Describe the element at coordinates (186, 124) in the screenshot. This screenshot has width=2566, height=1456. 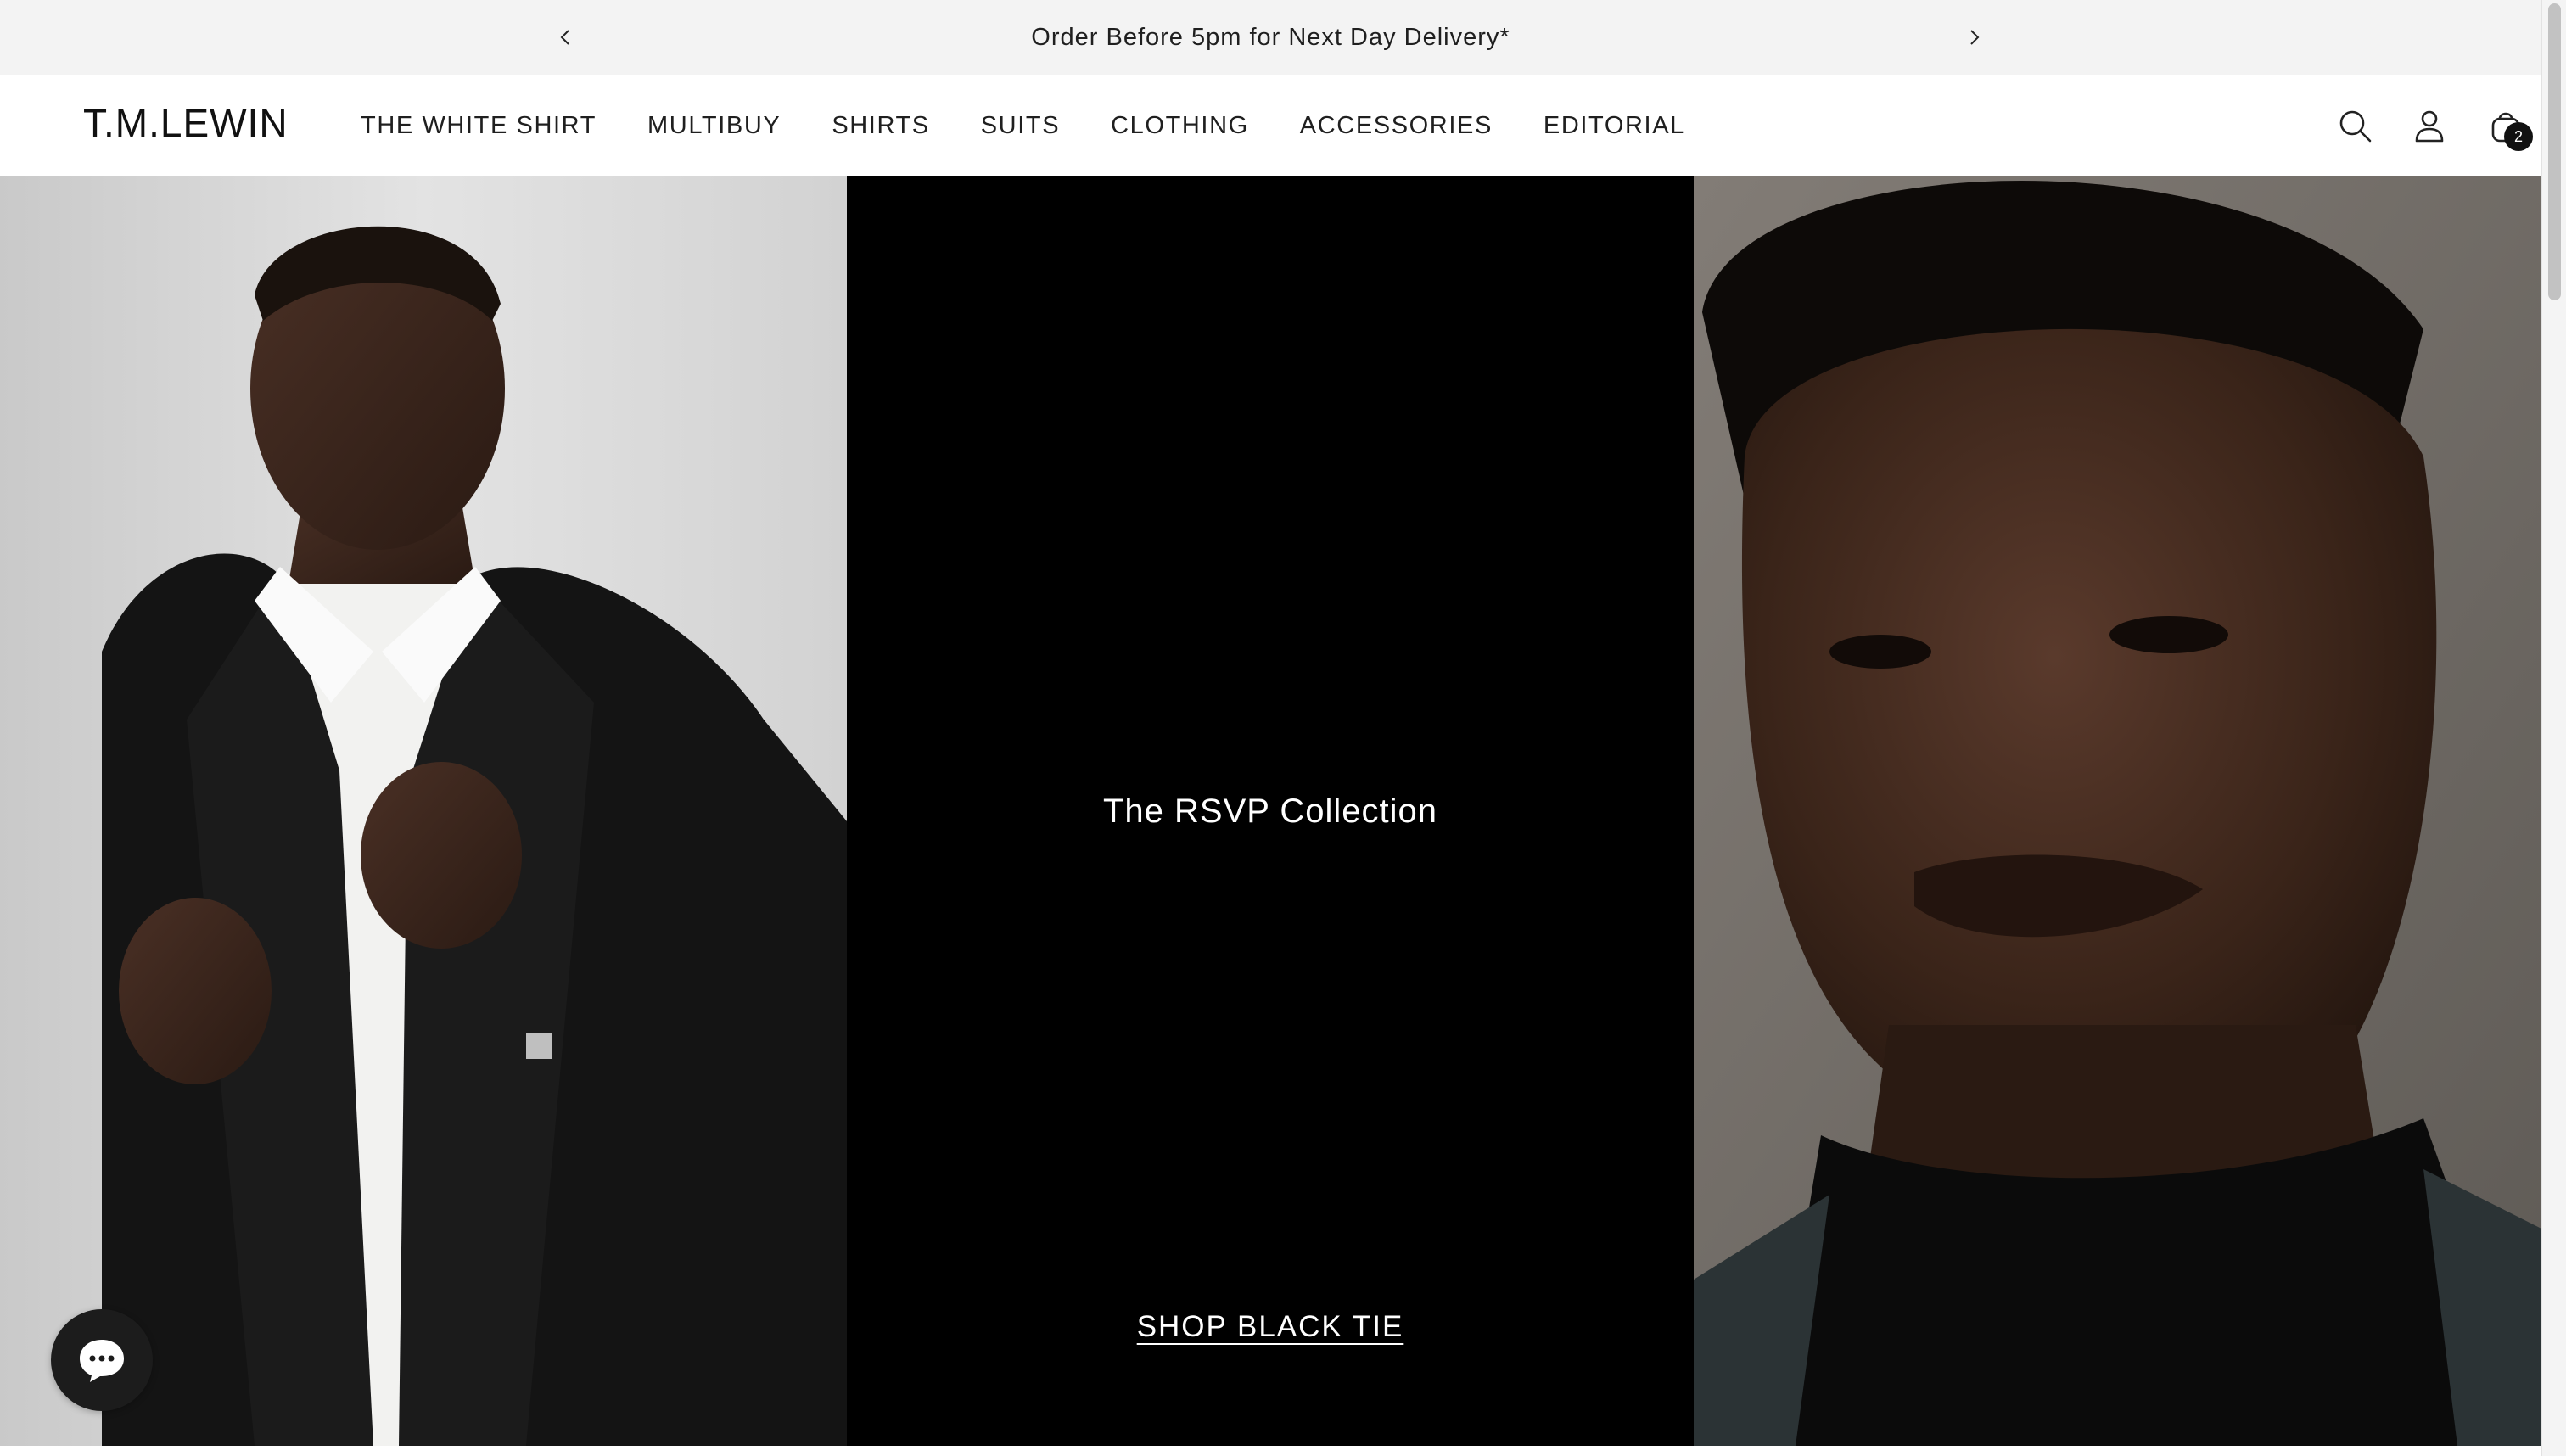
I see `logo: T.M.LEWIN` at that location.